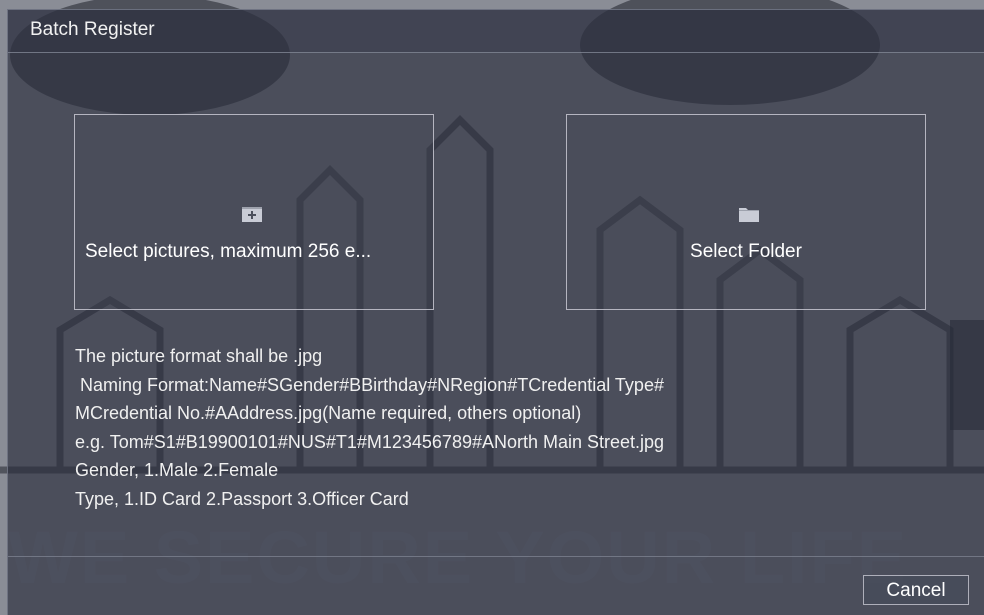  I want to click on folder-icon, so click(749, 215).